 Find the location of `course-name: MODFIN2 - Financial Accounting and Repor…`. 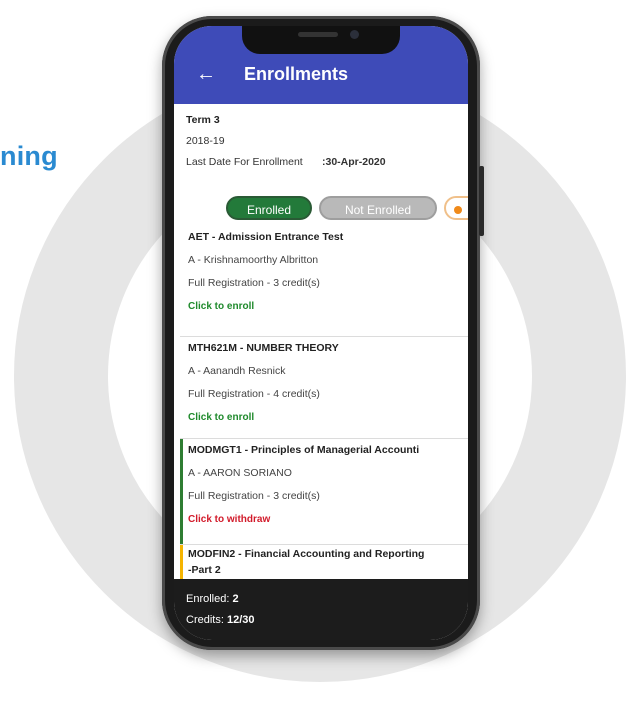

course-name: MODFIN2 - Financial Accounting and Repor… is located at coordinates (306, 554).